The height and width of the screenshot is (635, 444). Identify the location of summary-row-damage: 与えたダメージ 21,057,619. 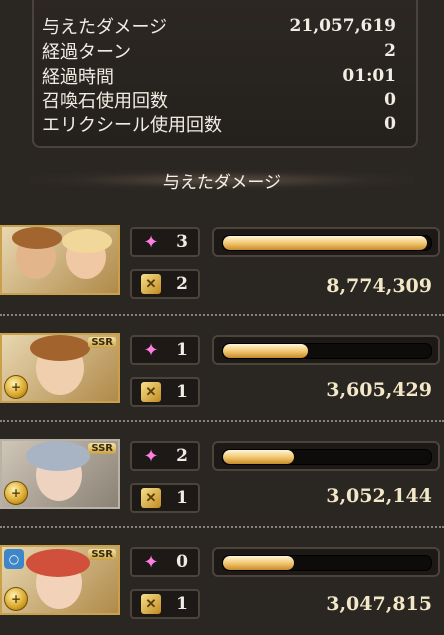
(219, 26).